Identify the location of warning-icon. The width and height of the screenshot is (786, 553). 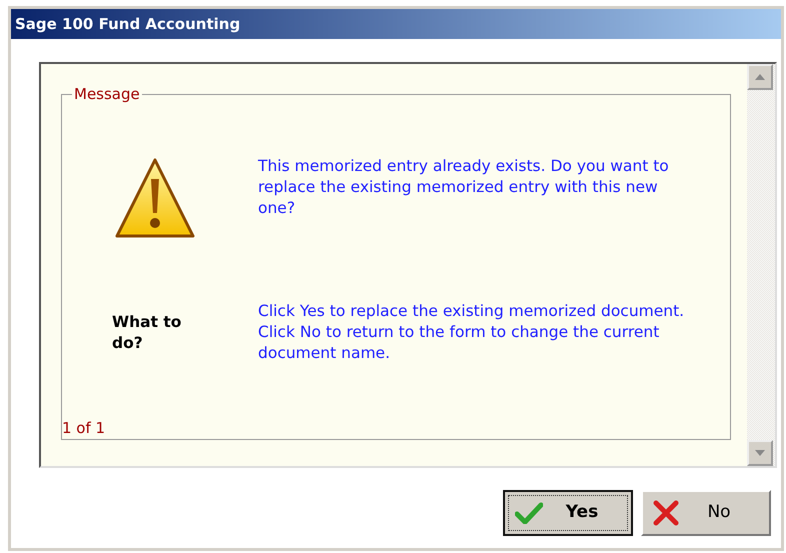
(155, 198).